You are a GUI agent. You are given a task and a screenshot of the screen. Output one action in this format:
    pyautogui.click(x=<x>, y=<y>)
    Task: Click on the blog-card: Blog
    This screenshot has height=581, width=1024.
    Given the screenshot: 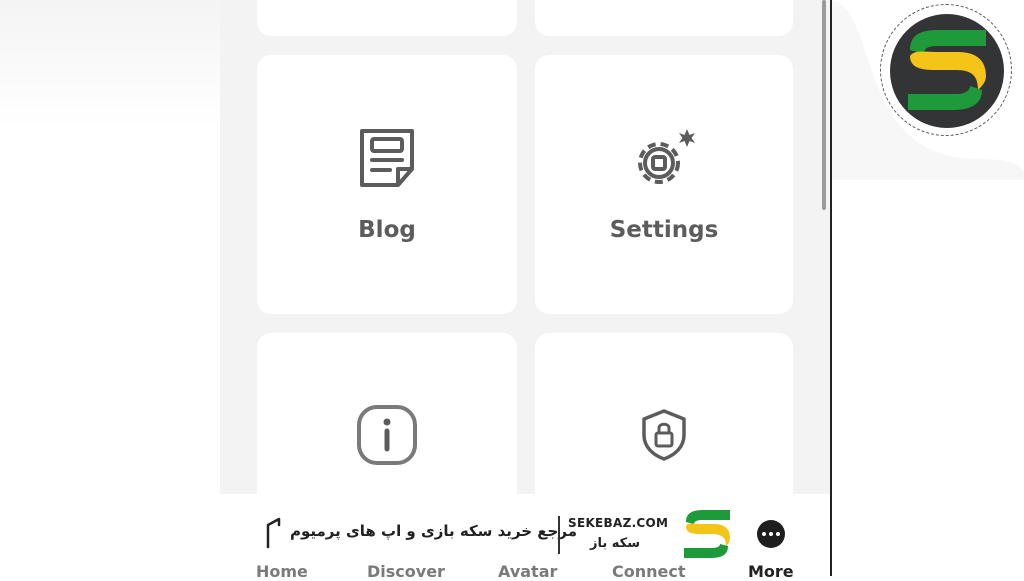 What is the action you would take?
    pyautogui.click(x=387, y=184)
    